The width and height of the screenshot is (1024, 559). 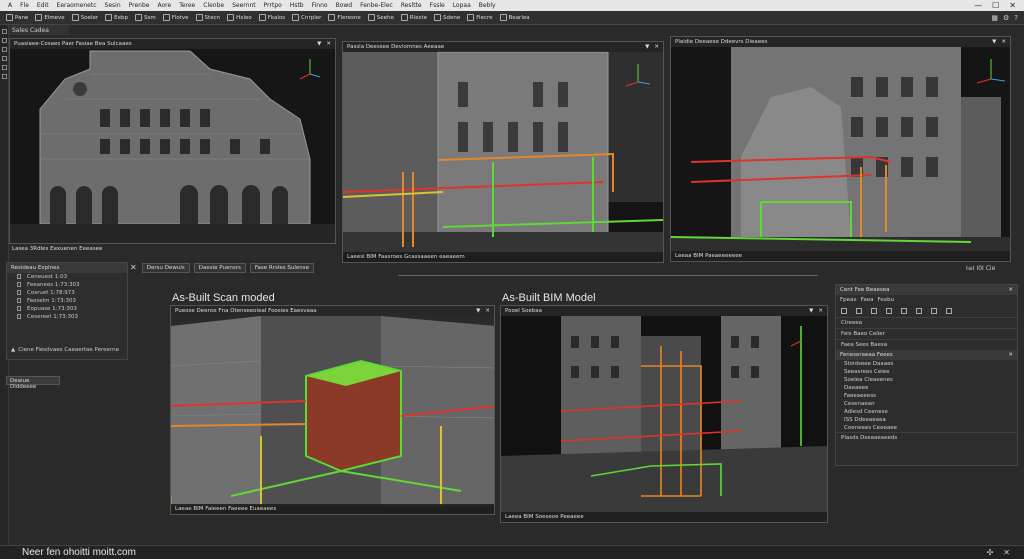 What do you see at coordinates (926, 364) in the screenshot?
I see `tree-item: Stoidseee Daaaes` at bounding box center [926, 364].